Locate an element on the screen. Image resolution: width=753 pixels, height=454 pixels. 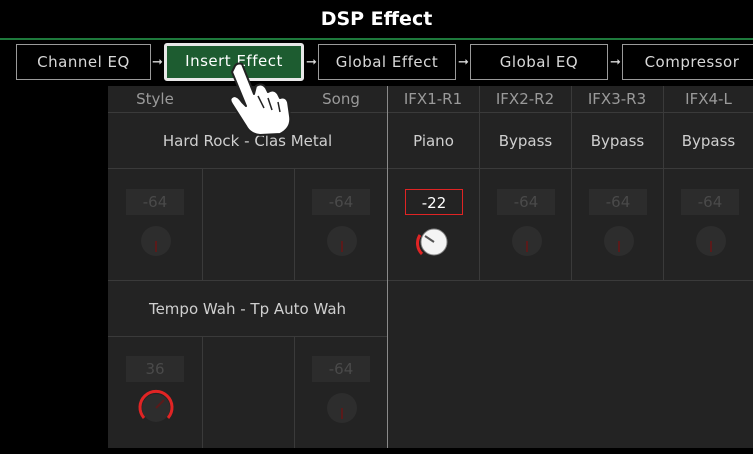
column-header-ifx4: IFX4-L is located at coordinates (708, 99).